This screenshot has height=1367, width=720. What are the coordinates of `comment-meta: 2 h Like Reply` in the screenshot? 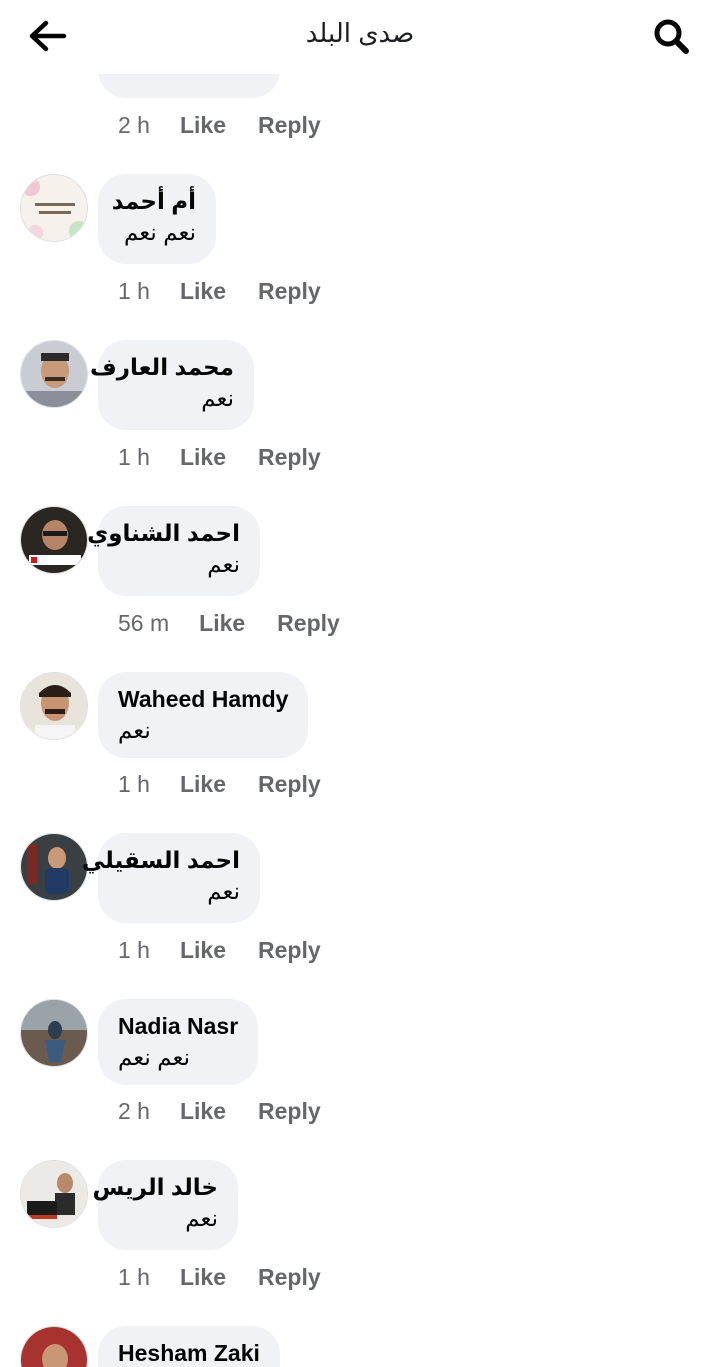 It's located at (219, 1111).